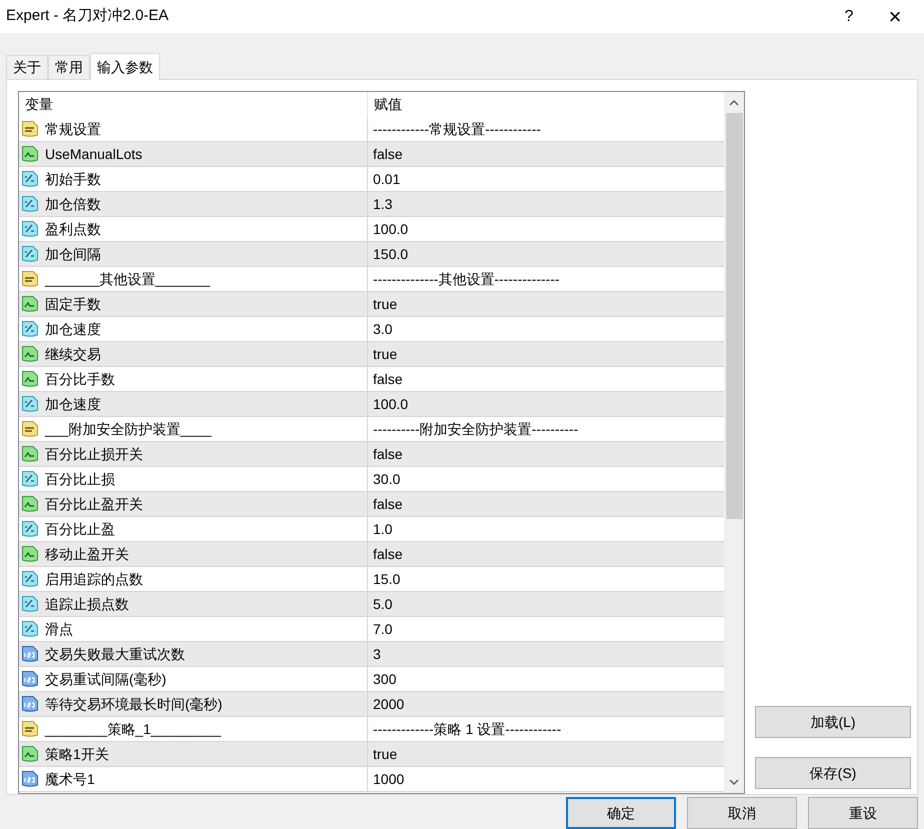  What do you see at coordinates (80, 479) in the screenshot?
I see `parameter-name: 百分比止损` at bounding box center [80, 479].